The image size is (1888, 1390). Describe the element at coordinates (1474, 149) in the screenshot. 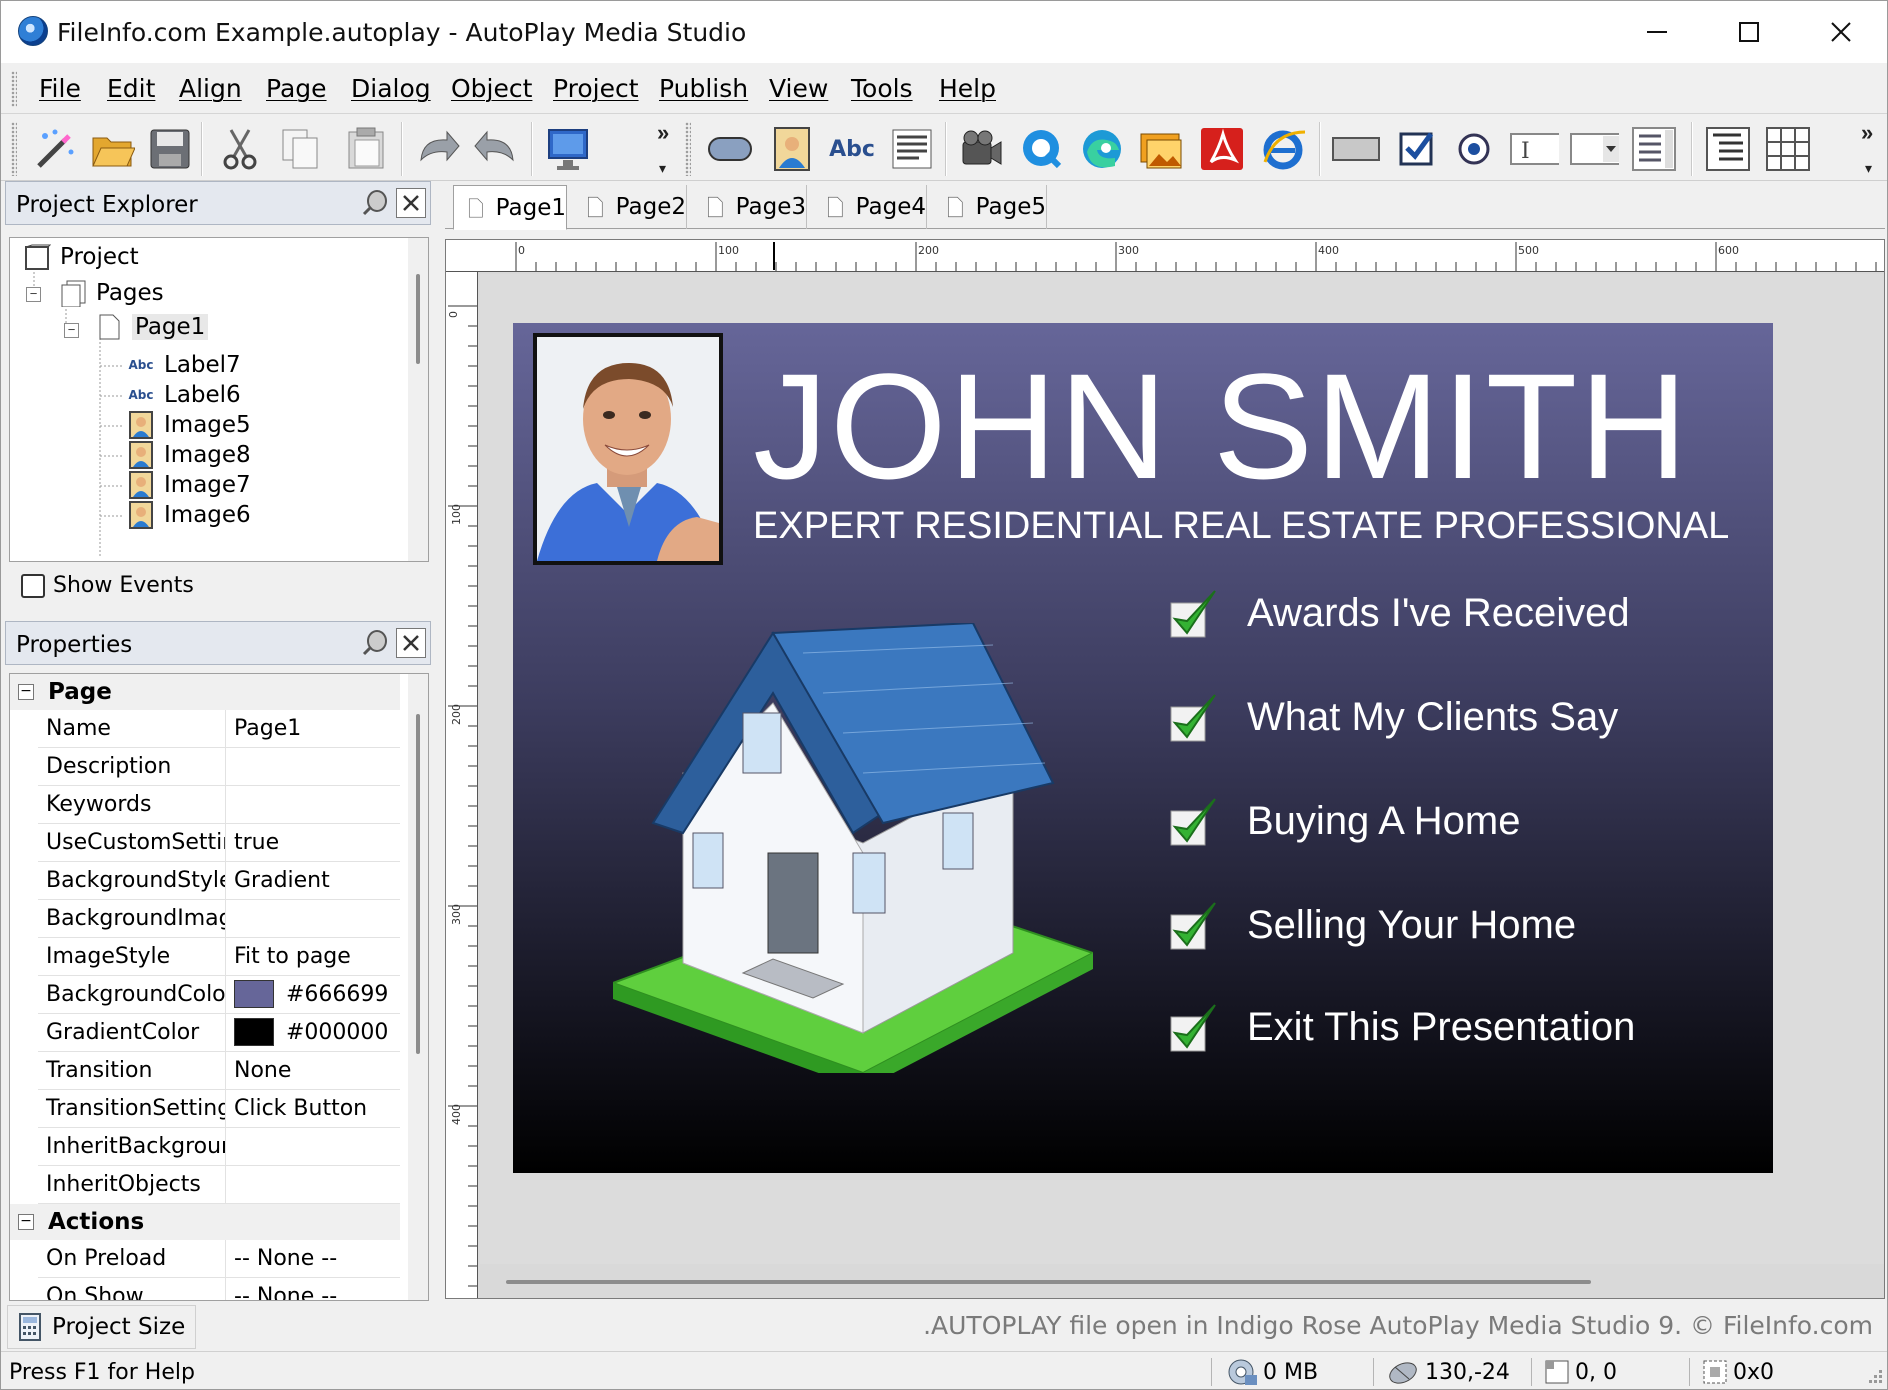

I see `radio-object-icon` at that location.